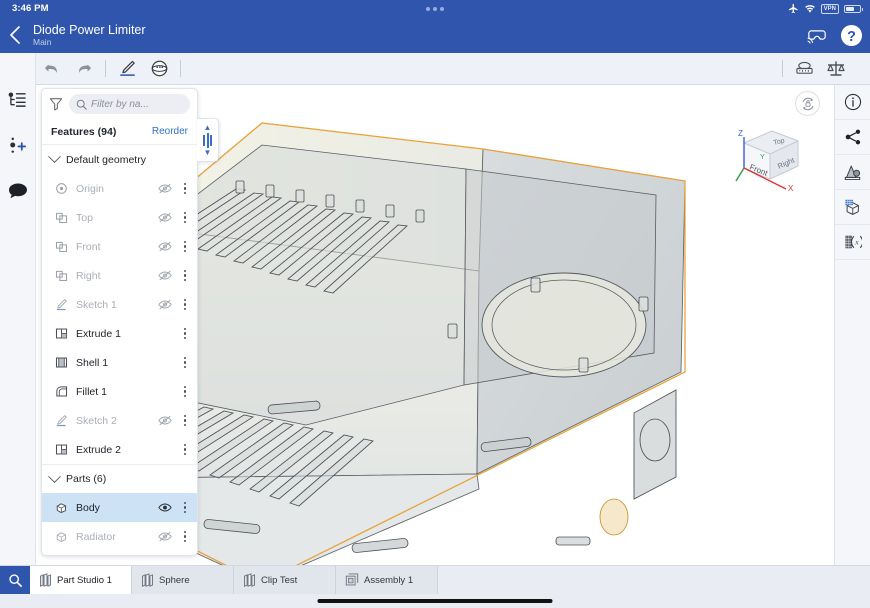 The height and width of the screenshot is (608, 870). What do you see at coordinates (98, 449) in the screenshot?
I see `feature-label: Extrude 2` at bounding box center [98, 449].